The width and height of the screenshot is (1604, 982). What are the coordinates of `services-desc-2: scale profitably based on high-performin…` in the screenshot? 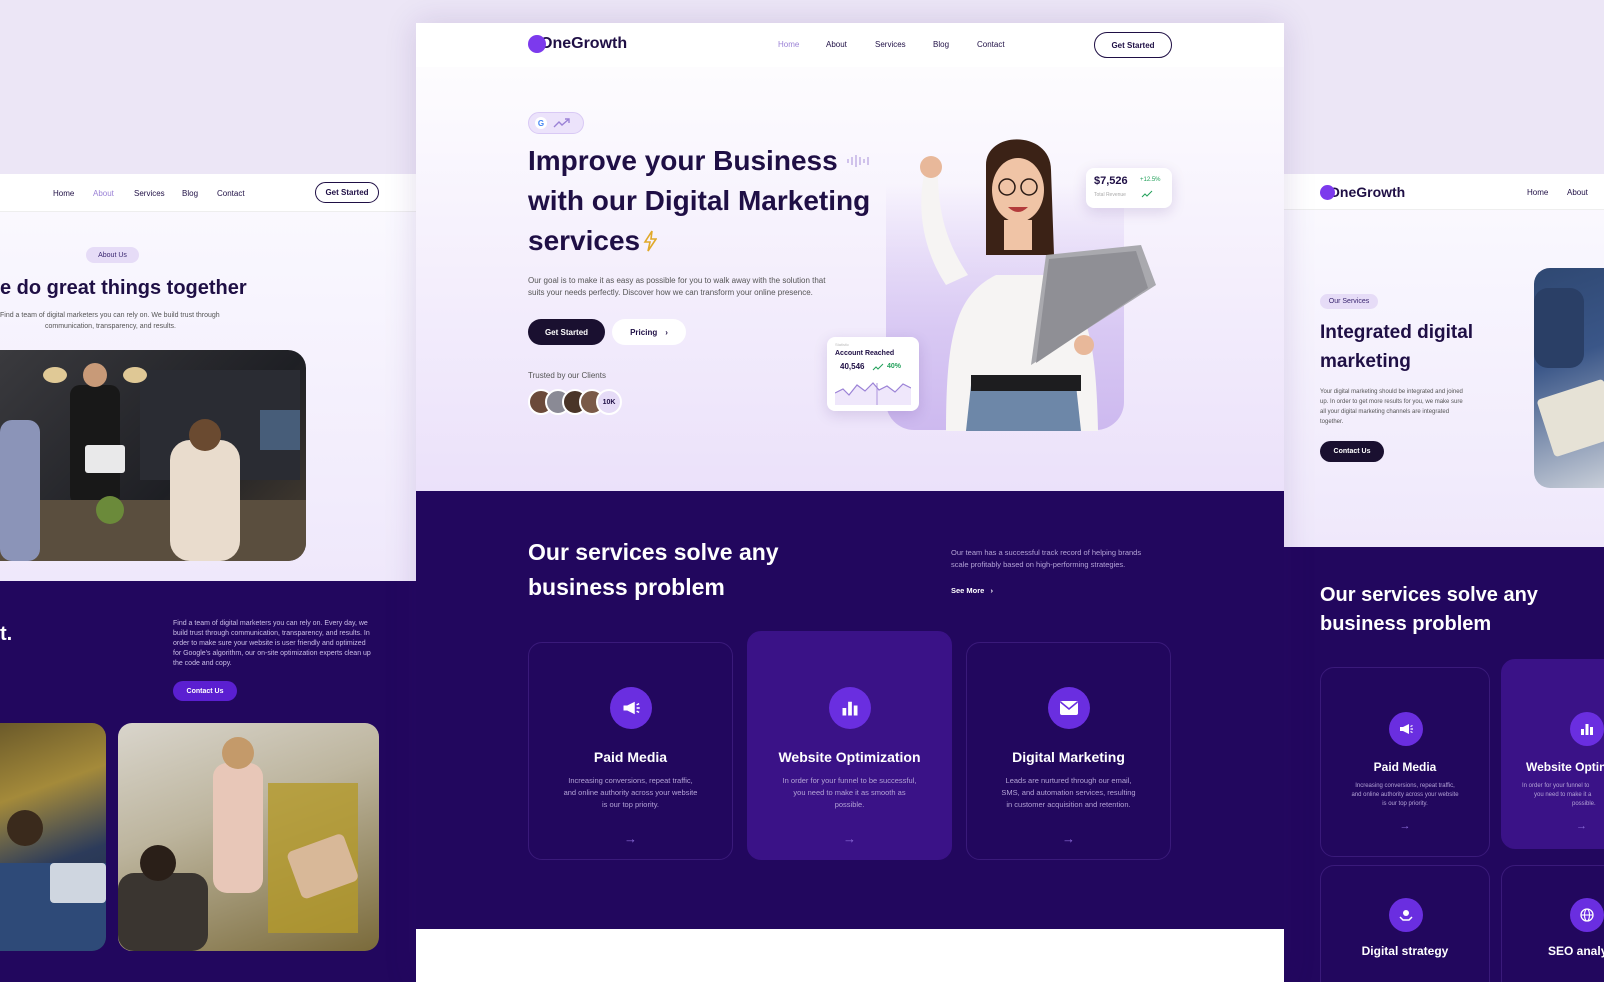 It's located at (1038, 564).